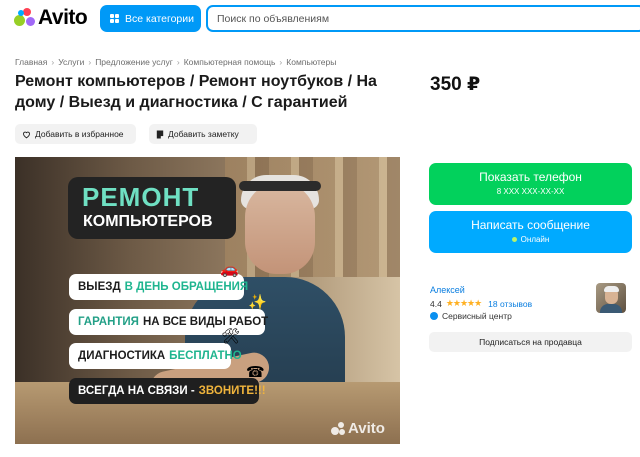  I want to click on breadcrumb-computer-help: Компьютерная помощь, so click(230, 62).